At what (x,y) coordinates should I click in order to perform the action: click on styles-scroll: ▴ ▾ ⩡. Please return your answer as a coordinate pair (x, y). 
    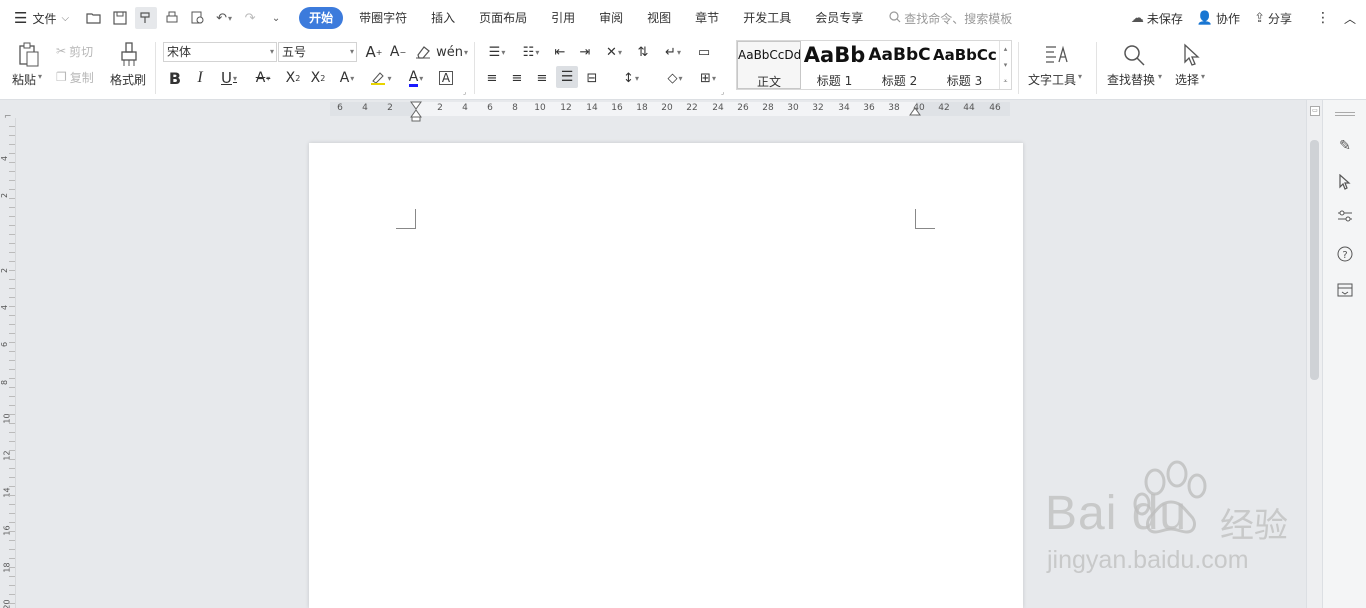
    Looking at the image, I should click on (1005, 65).